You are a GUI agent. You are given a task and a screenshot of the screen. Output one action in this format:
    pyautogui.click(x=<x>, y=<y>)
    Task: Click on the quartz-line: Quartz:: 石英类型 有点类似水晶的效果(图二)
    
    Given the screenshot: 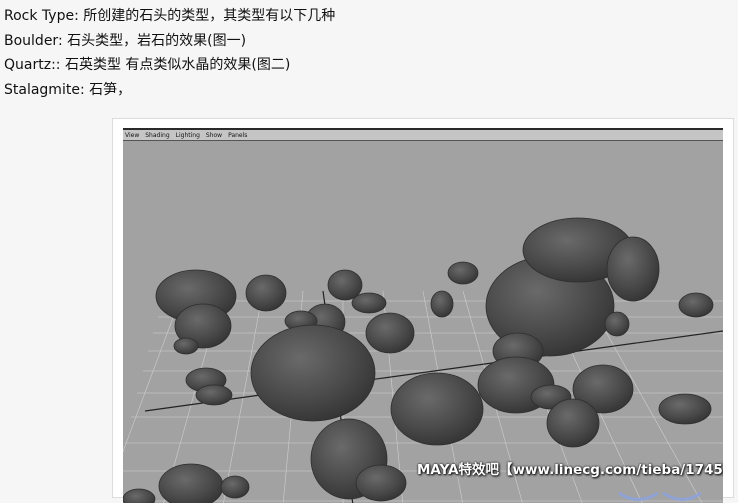 What is the action you would take?
    pyautogui.click(x=147, y=65)
    